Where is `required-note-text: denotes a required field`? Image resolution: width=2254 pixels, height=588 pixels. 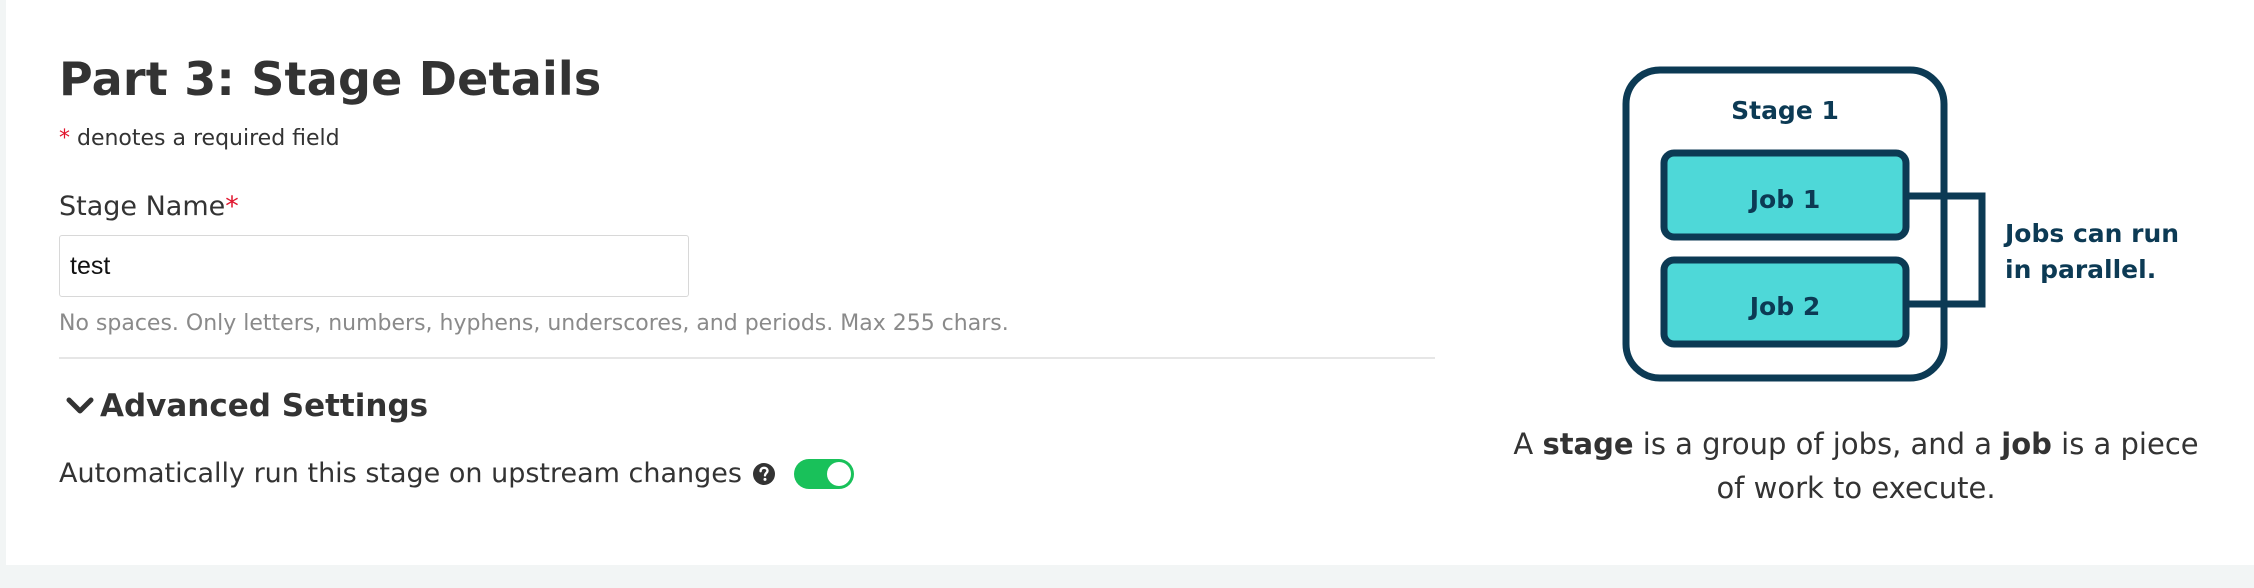 required-note-text: denotes a required field is located at coordinates (205, 138).